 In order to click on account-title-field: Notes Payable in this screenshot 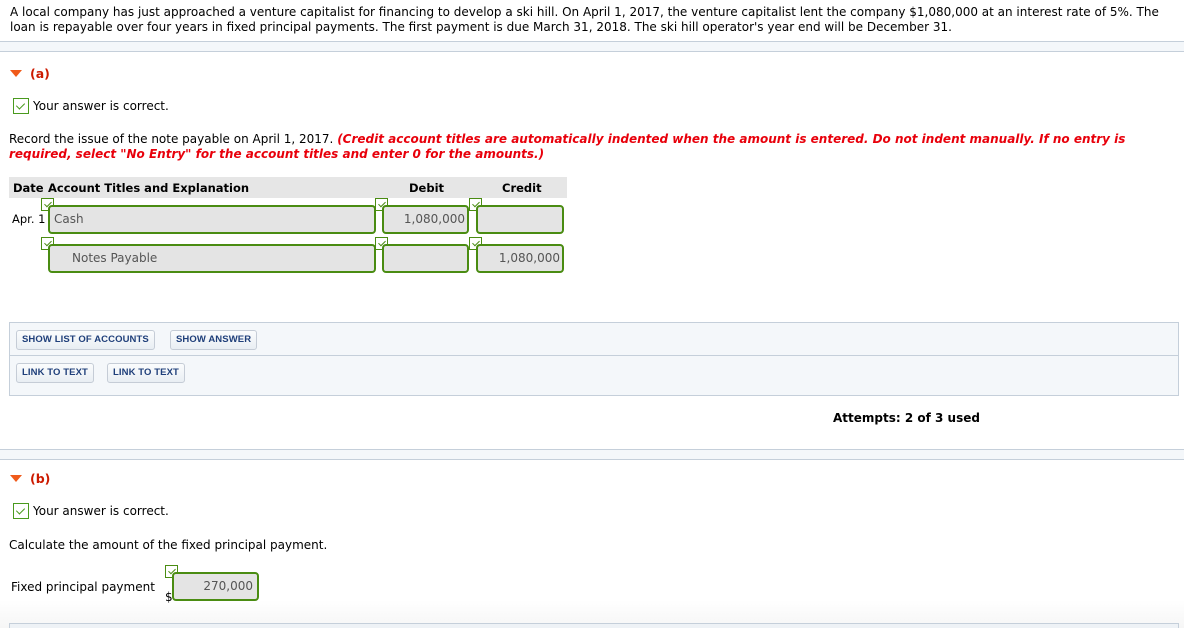, I will do `click(212, 258)`.